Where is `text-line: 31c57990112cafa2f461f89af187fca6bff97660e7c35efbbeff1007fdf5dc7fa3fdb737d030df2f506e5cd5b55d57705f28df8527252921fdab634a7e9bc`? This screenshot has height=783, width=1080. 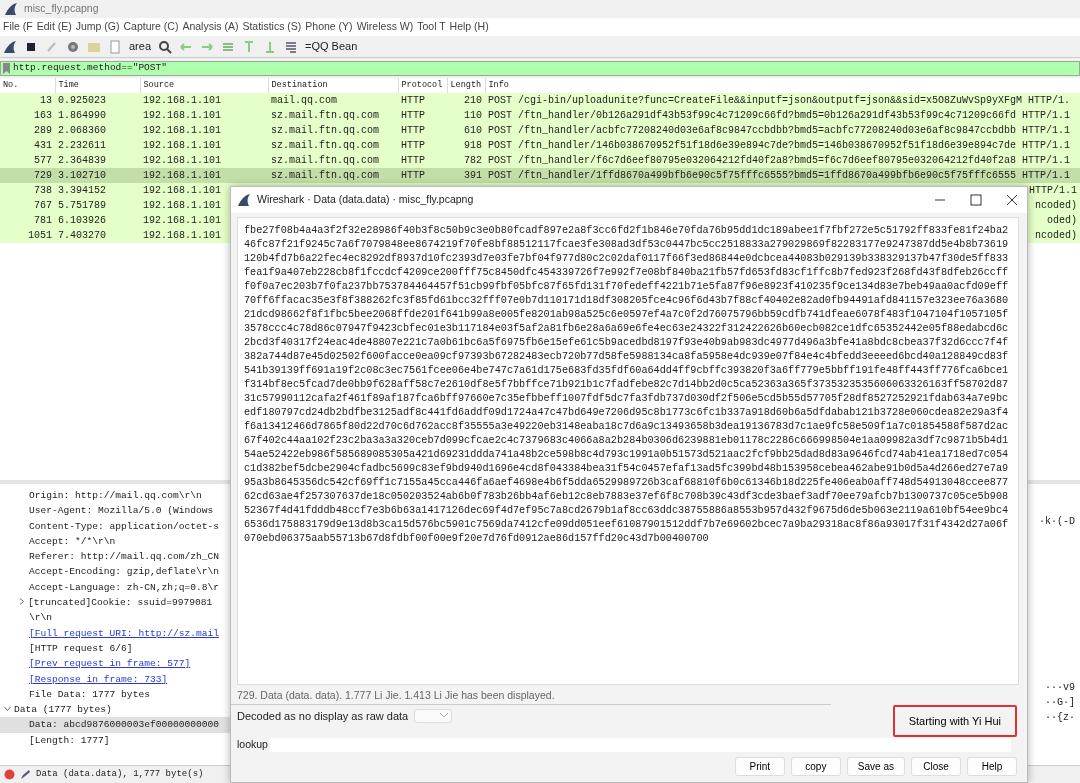
text-line: 31c57990112cafa2f461f89af187fca6bff97660e7c35efbbeff1007fdf5dc7fa3fdb737d030df2f506e5cd5b55d57705f28df8527252921fdab634a7e9bc is located at coordinates (627, 399).